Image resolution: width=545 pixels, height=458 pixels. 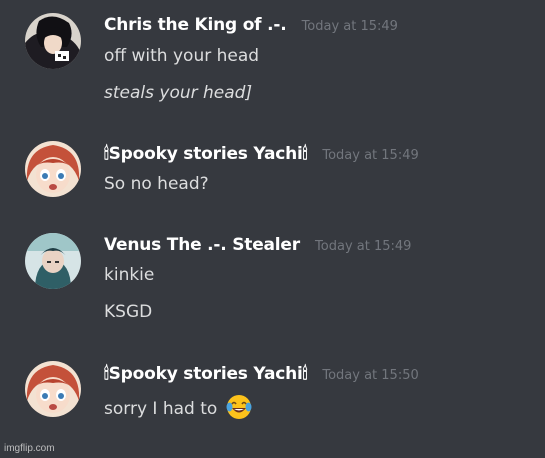 I want to click on message-header: 🕯Spooky stories Yachi🕯 Today at 15:50, so click(x=261, y=375).